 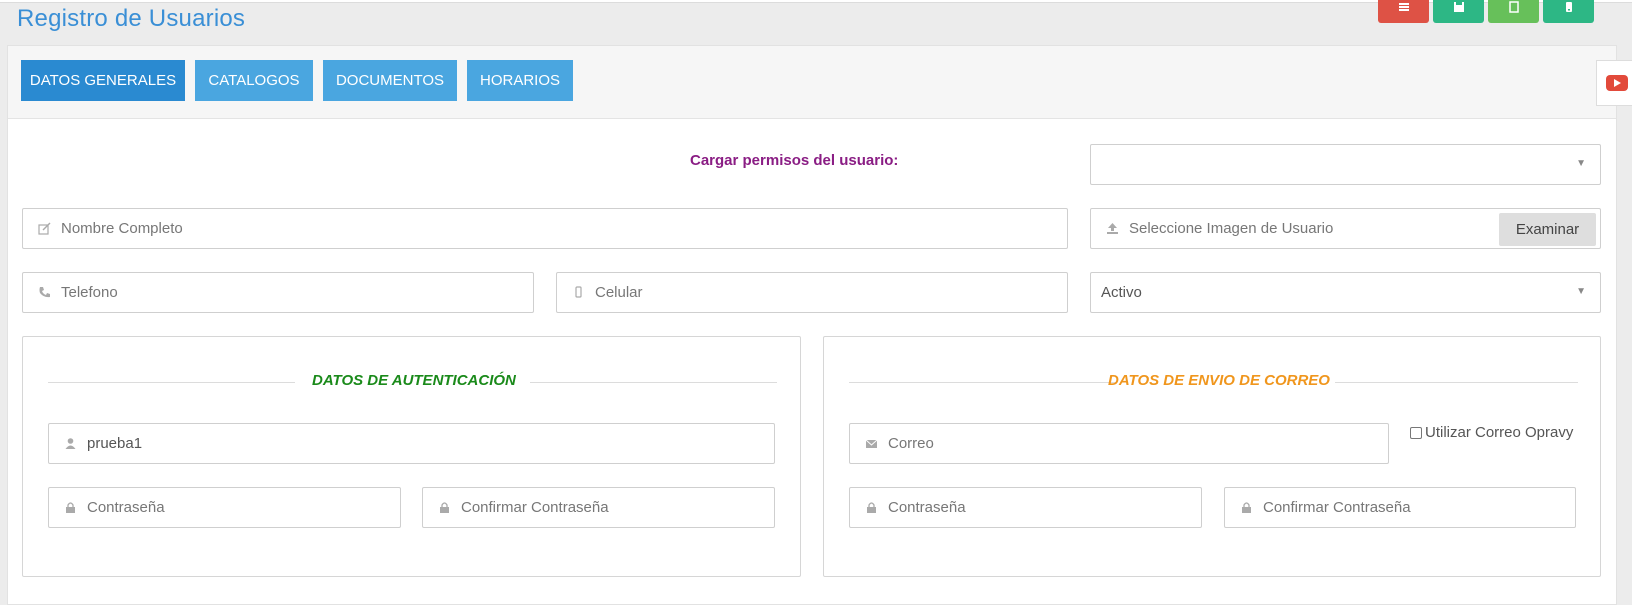 What do you see at coordinates (115, 443) in the screenshot?
I see `usuario-value: prueba1` at bounding box center [115, 443].